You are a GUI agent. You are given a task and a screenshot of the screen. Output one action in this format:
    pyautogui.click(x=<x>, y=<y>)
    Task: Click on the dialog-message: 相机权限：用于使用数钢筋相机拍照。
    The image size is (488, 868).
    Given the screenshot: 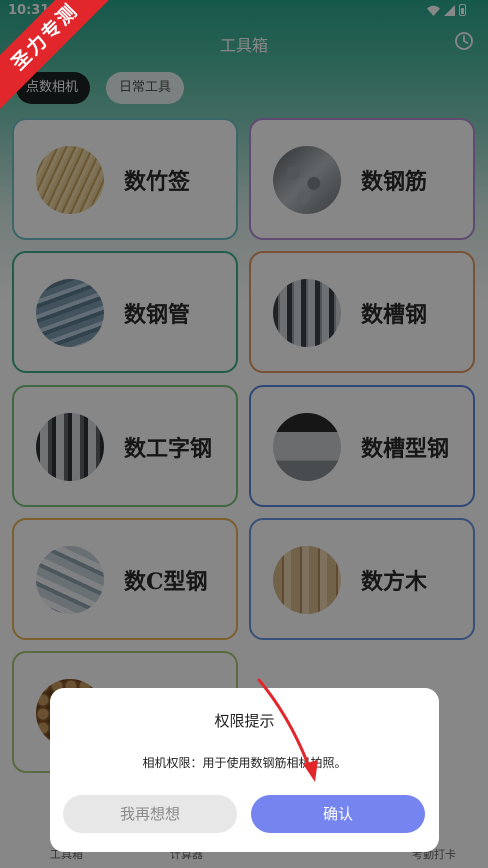 What is the action you would take?
    pyautogui.click(x=244, y=763)
    